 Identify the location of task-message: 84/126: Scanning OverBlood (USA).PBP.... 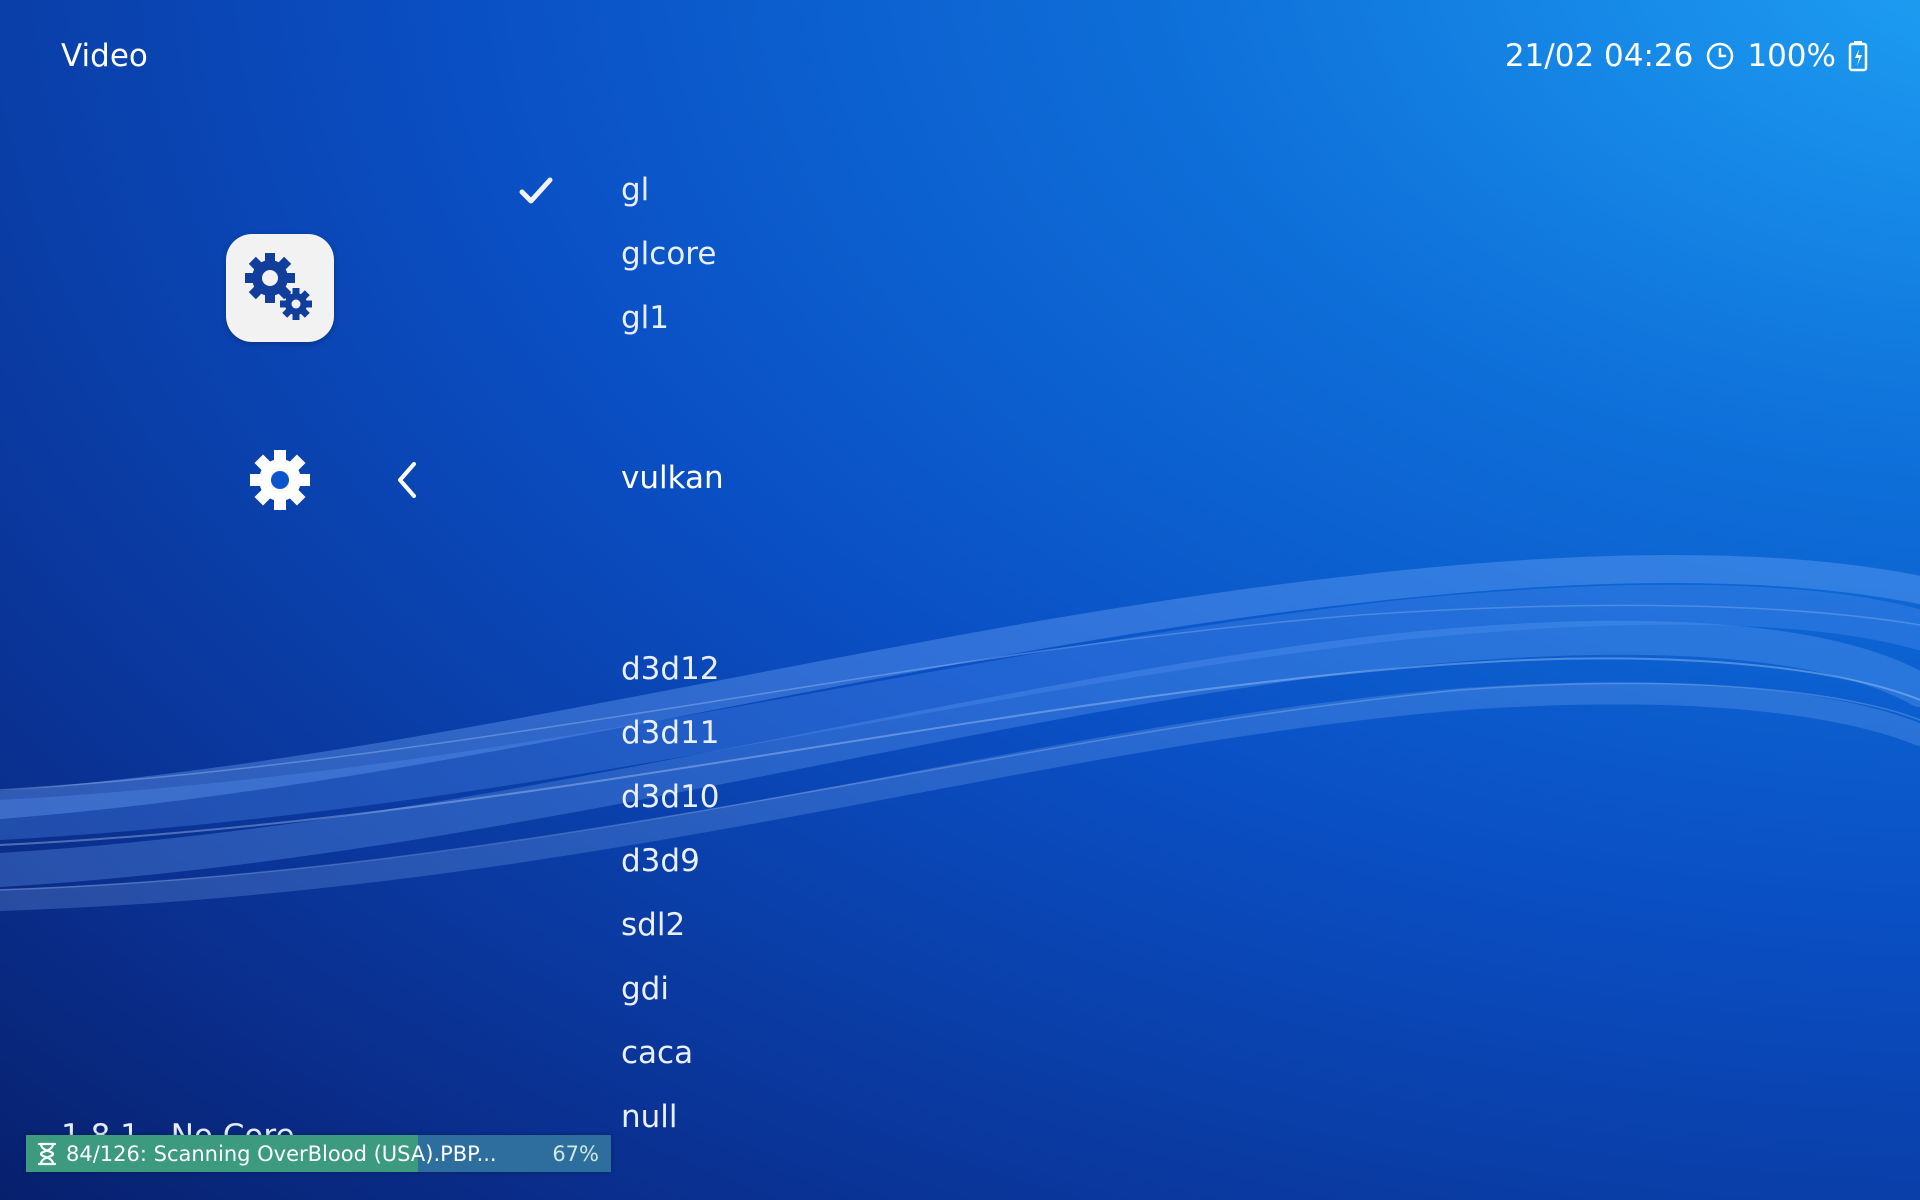
(281, 1153).